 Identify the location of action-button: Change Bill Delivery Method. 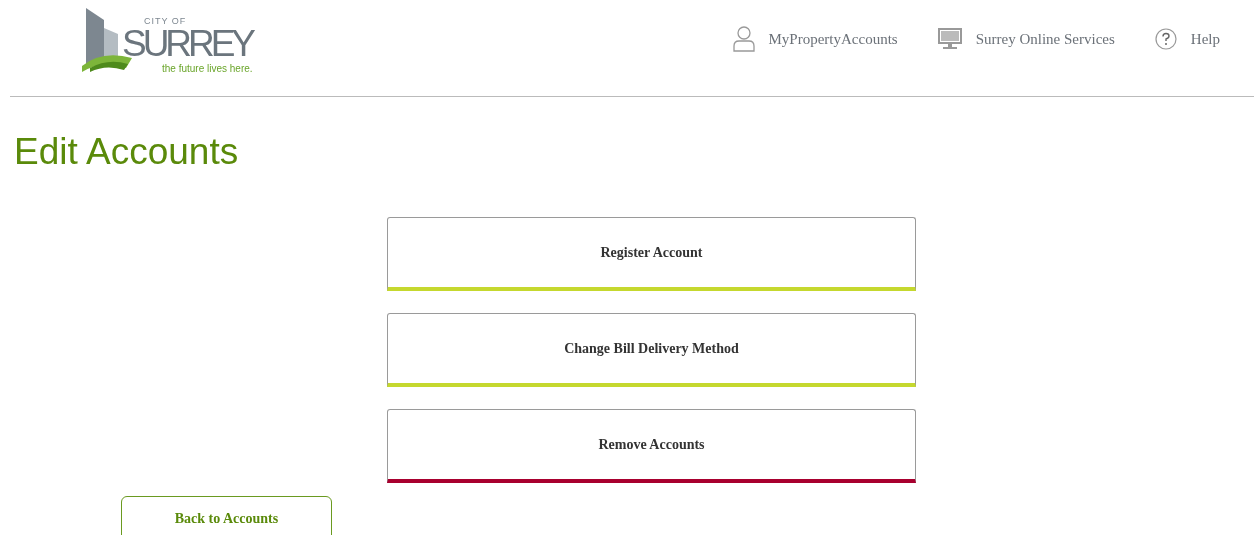
(651, 350).